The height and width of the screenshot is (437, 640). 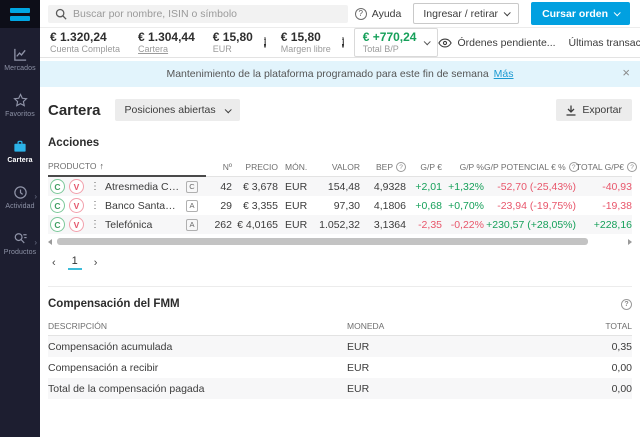 What do you see at coordinates (142, 225) in the screenshot?
I see `product-name: Telefónica` at bounding box center [142, 225].